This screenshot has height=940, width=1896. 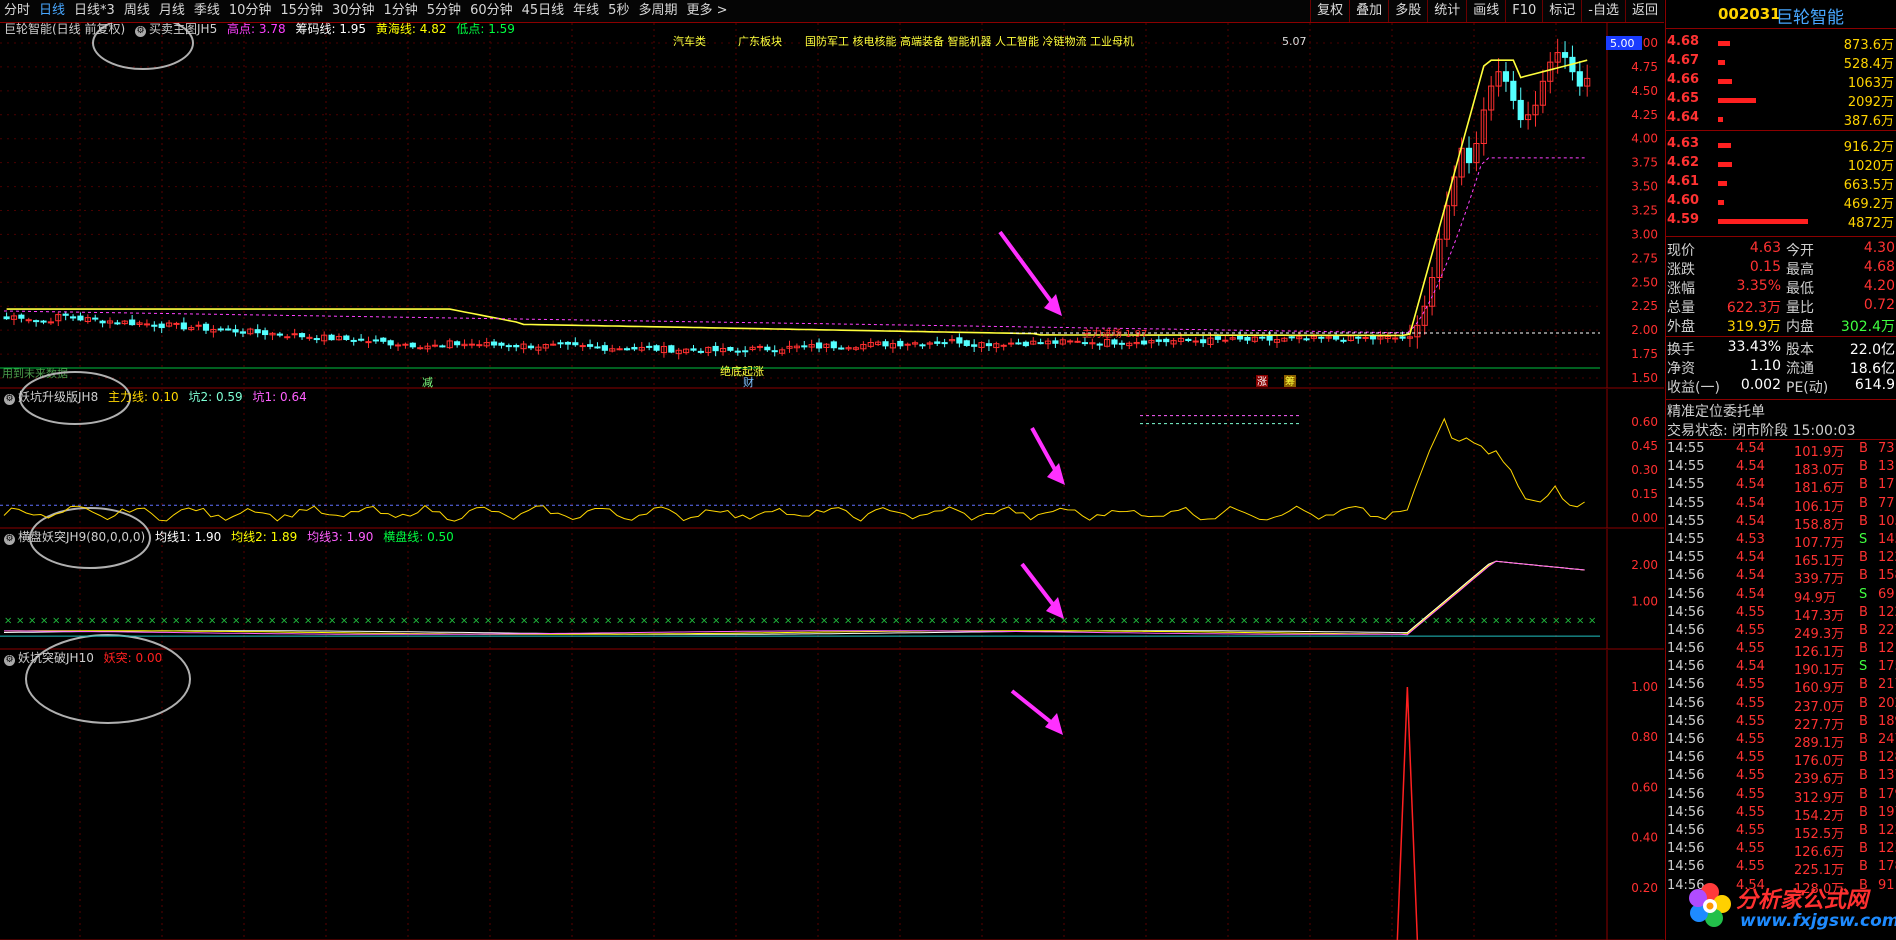 I want to click on tool-button: -自选, so click(x=1603, y=11).